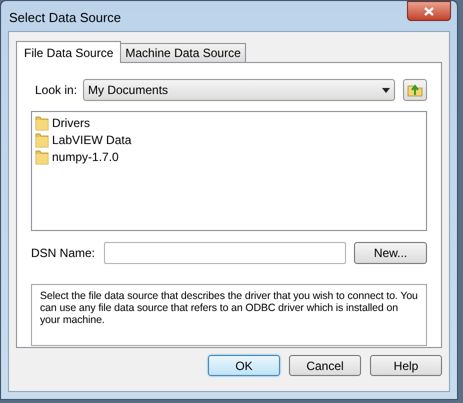 Image resolution: width=463 pixels, height=403 pixels. I want to click on tab: Machine Data Source, so click(183, 52).